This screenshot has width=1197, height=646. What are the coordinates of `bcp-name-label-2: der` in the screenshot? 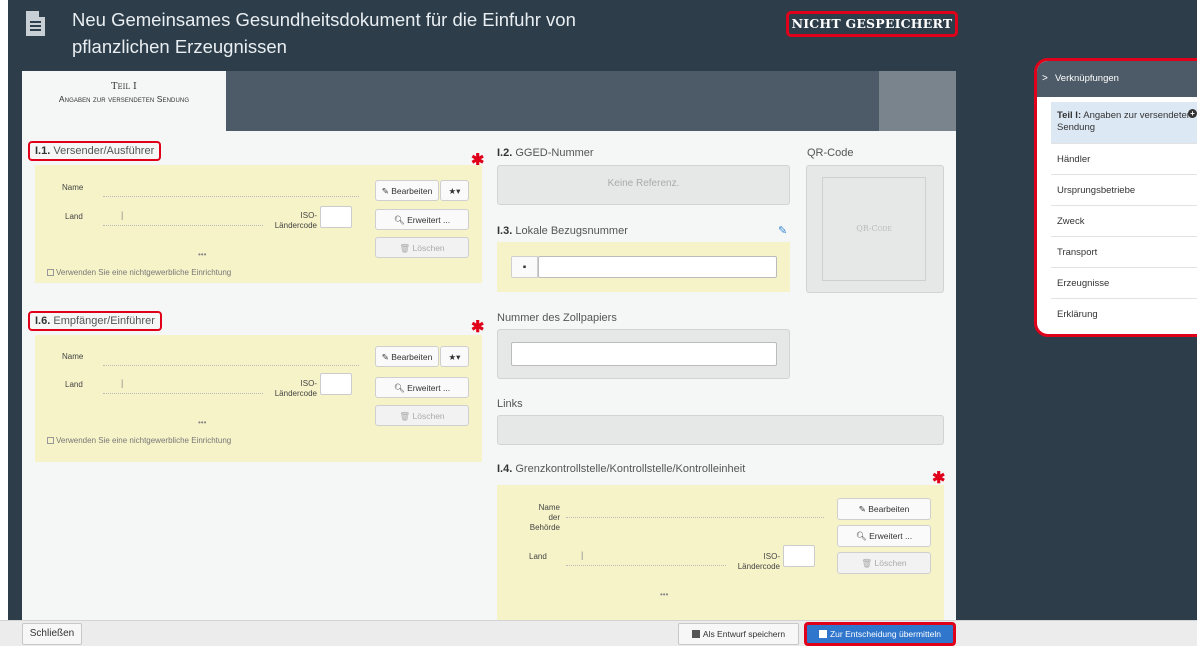 It's located at (554, 517).